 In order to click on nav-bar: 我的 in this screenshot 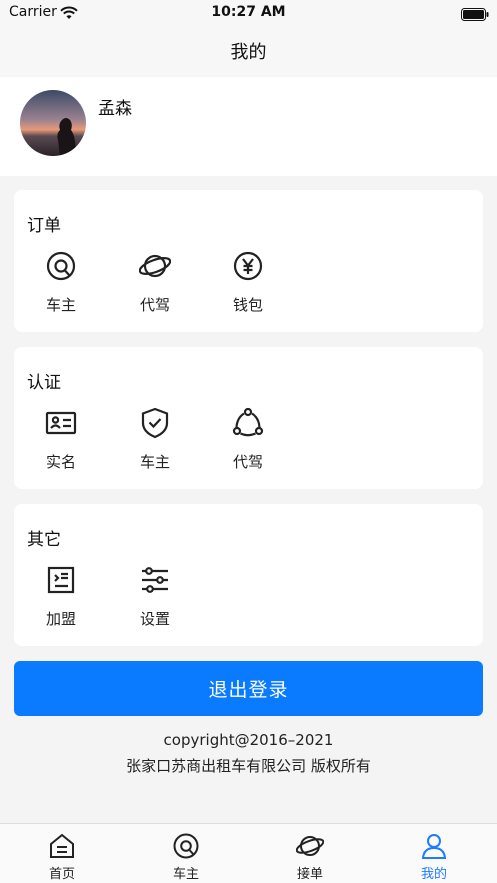, I will do `click(248, 51)`.